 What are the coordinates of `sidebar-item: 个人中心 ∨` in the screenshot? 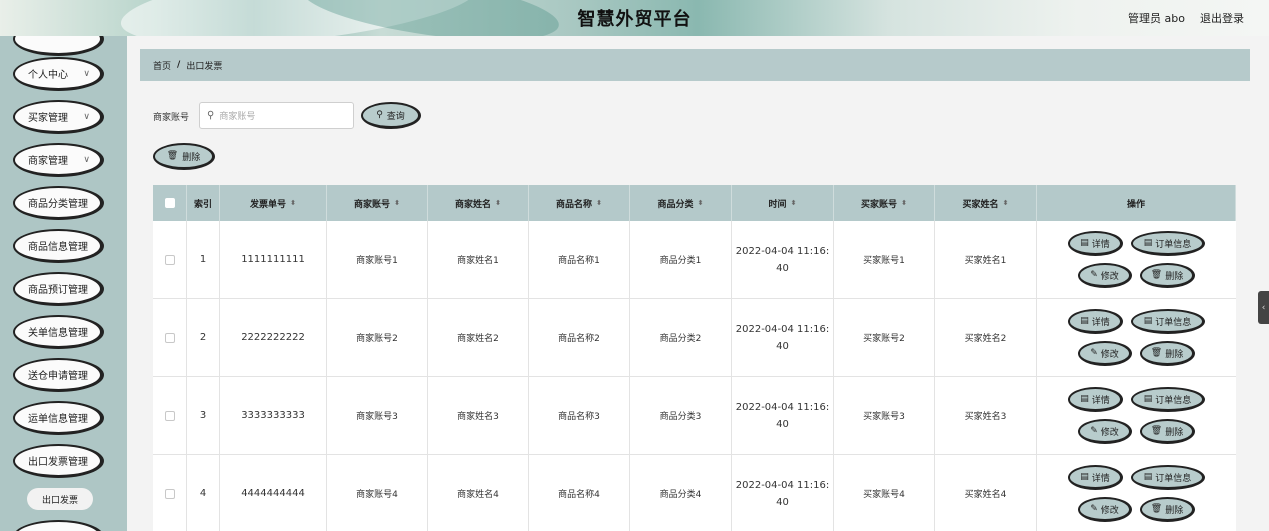 It's located at (58, 74).